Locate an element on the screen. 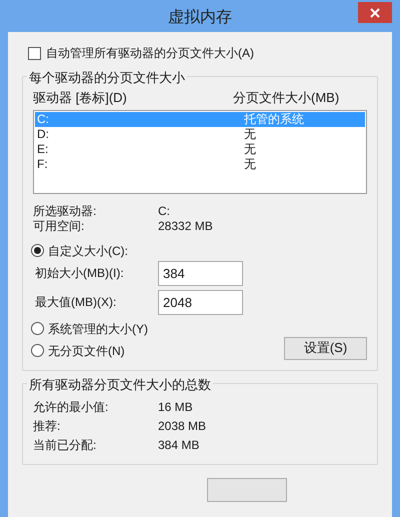 This screenshot has width=400, height=517. total-label: 当前已分配: is located at coordinates (65, 445).